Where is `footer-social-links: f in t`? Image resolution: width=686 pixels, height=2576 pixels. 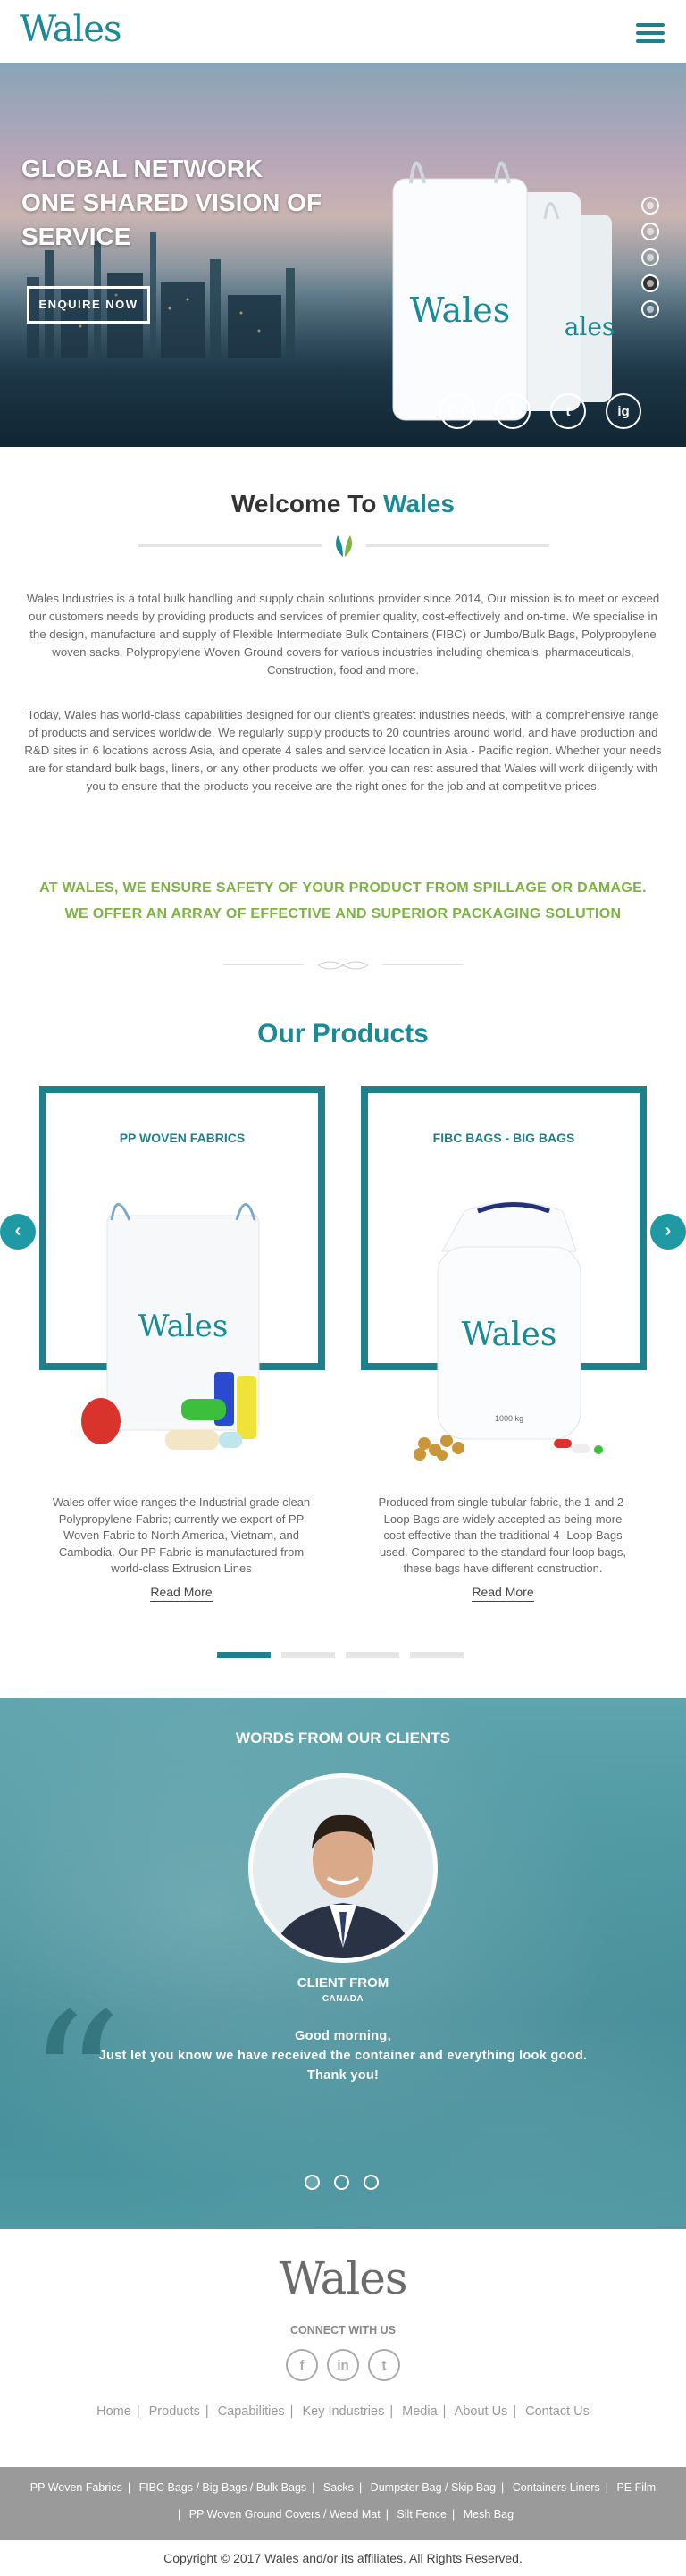 footer-social-links: f in t is located at coordinates (343, 2365).